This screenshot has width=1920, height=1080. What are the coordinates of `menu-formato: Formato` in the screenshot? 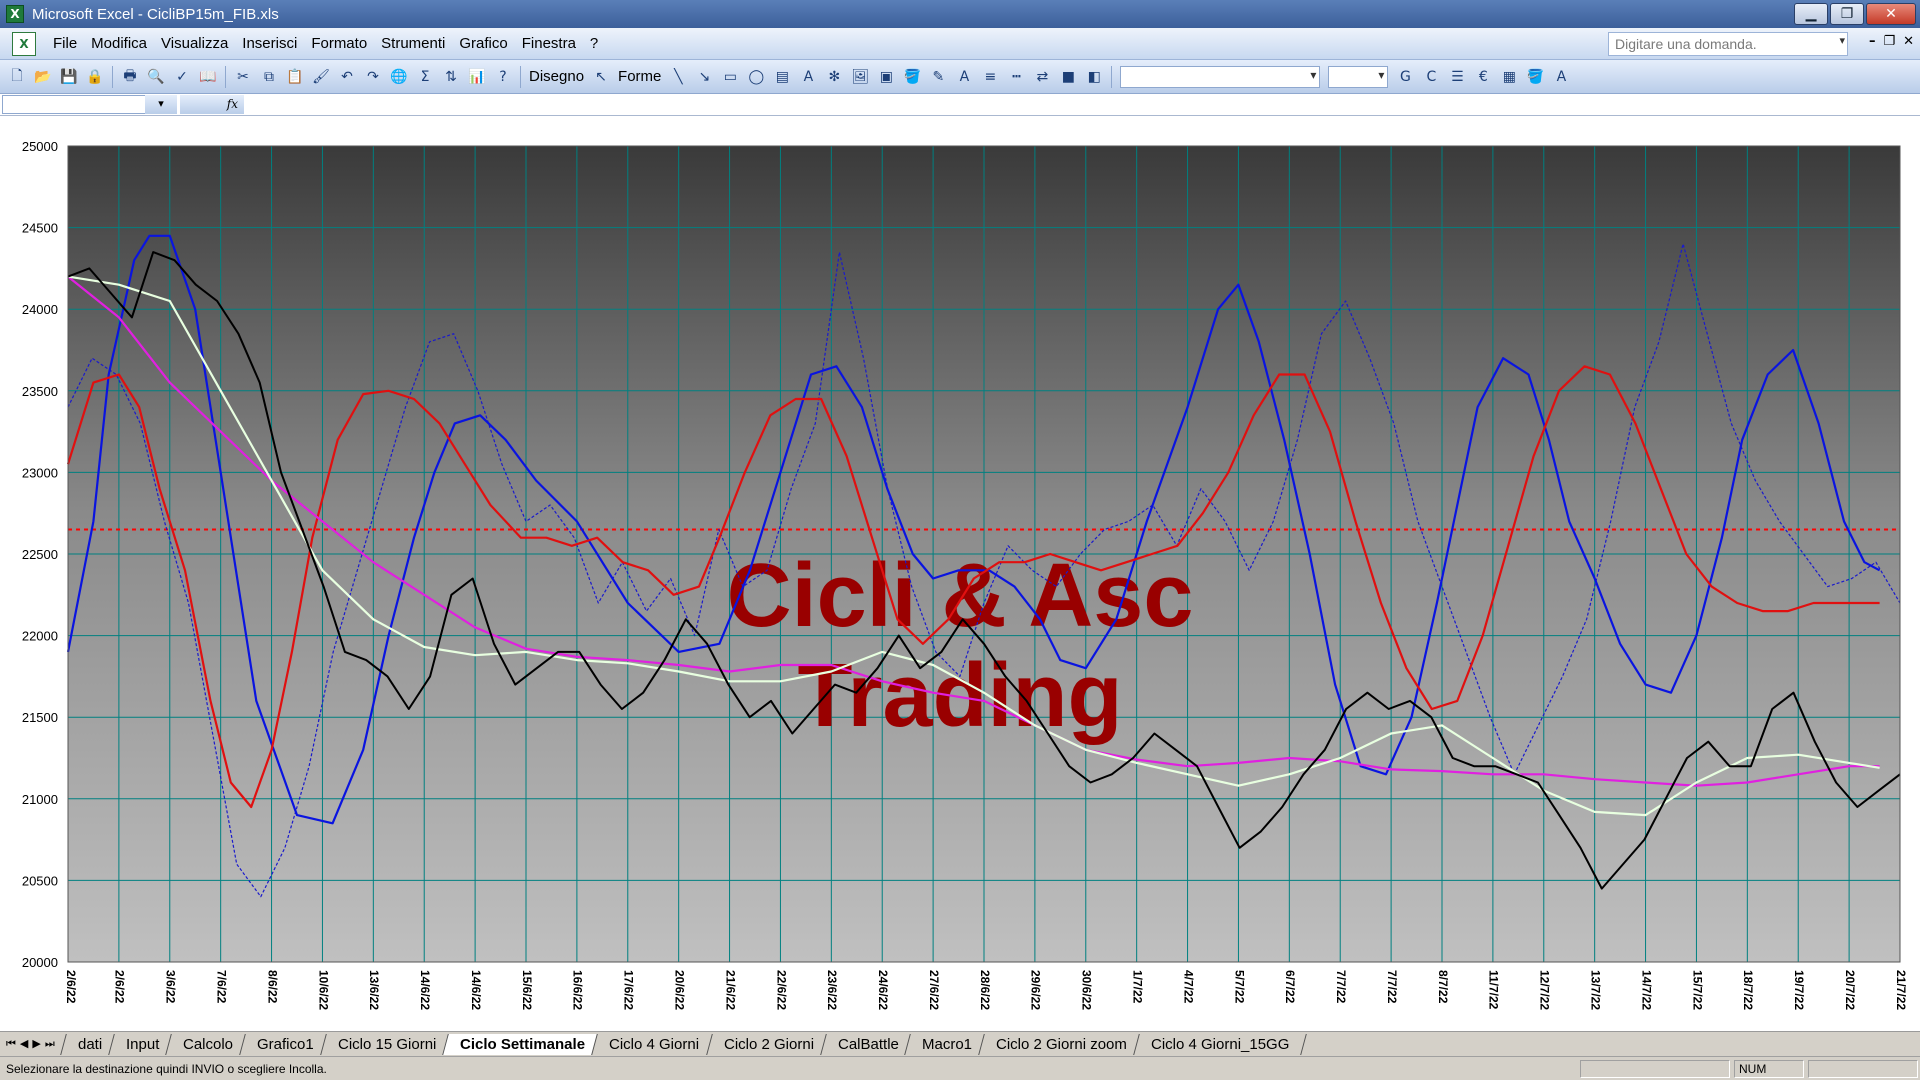 It's located at (339, 43).